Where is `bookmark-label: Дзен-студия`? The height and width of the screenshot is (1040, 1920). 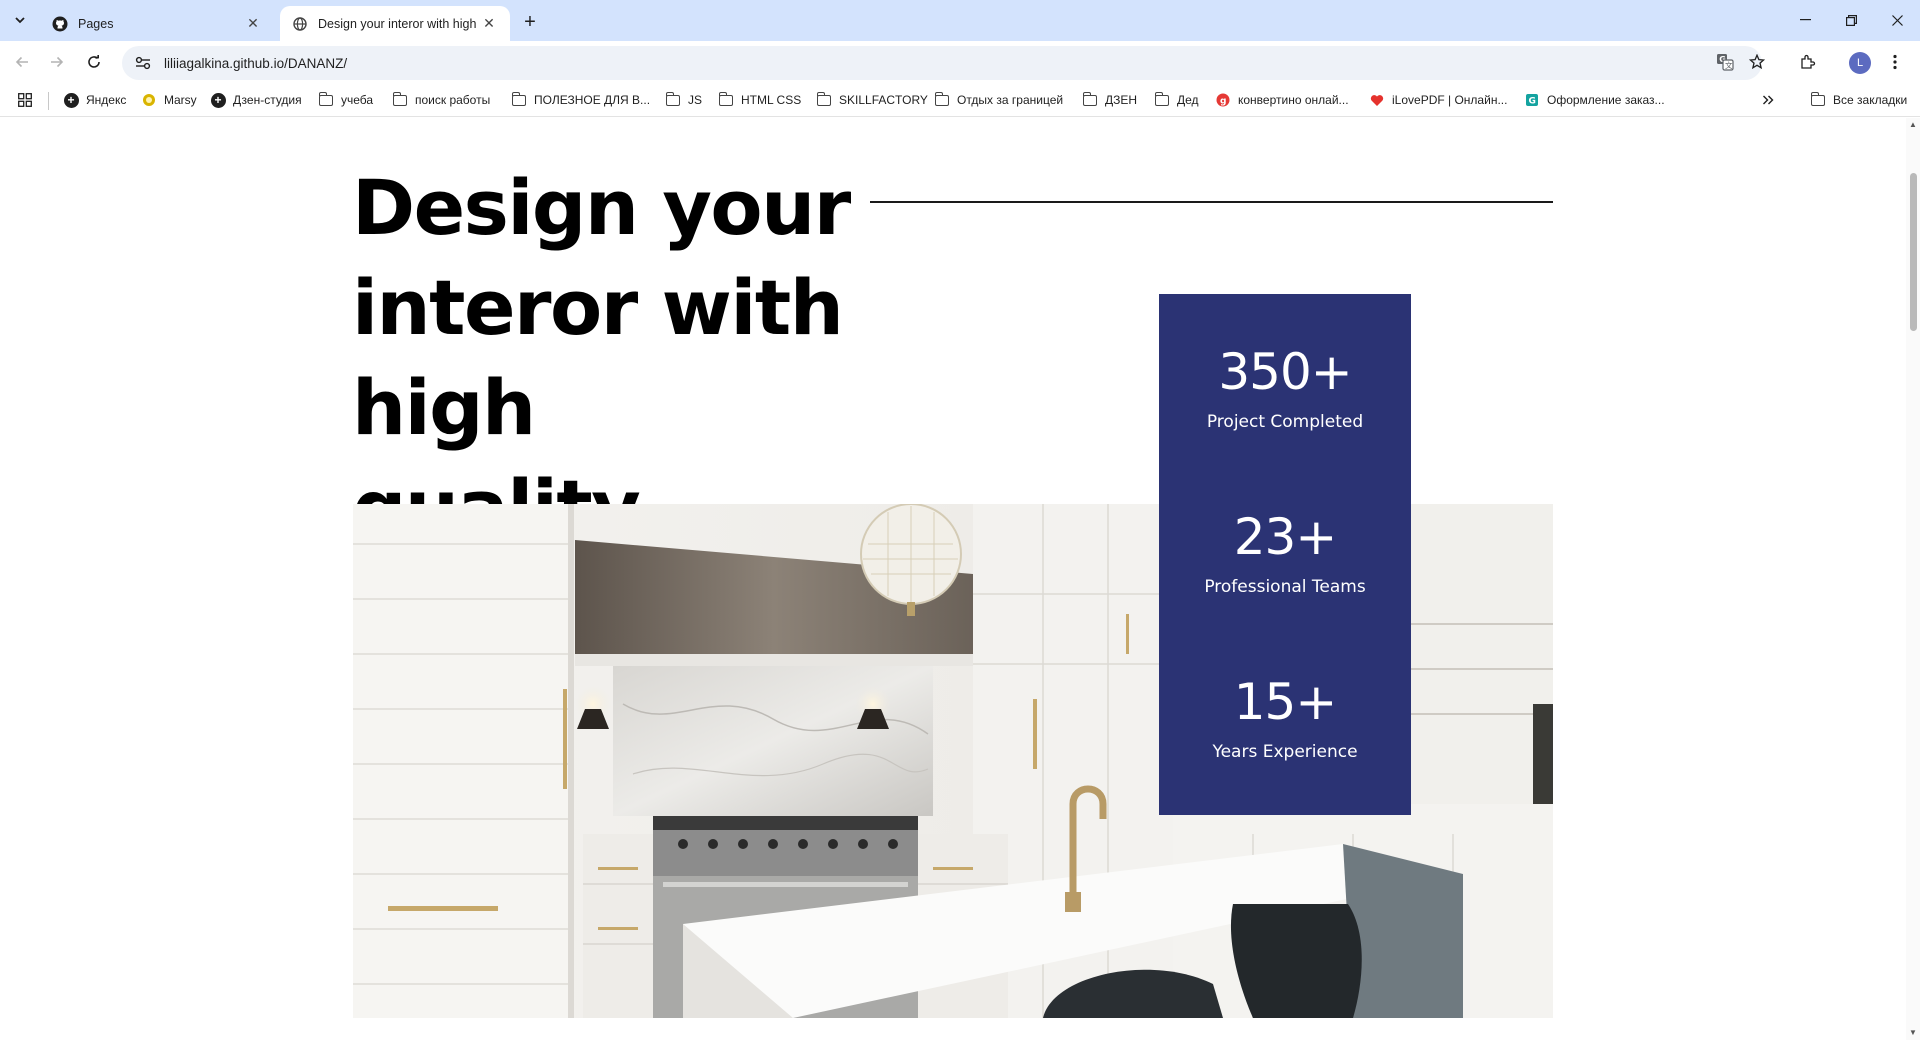
bookmark-label: Дзен-студия is located at coordinates (267, 100).